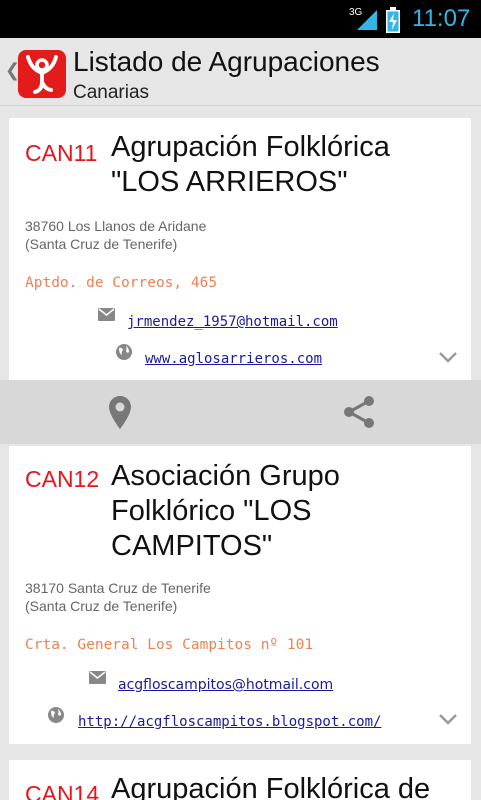 This screenshot has height=800, width=481. I want to click on group-name-line: Agrupación Folklórica de, so click(271, 786).